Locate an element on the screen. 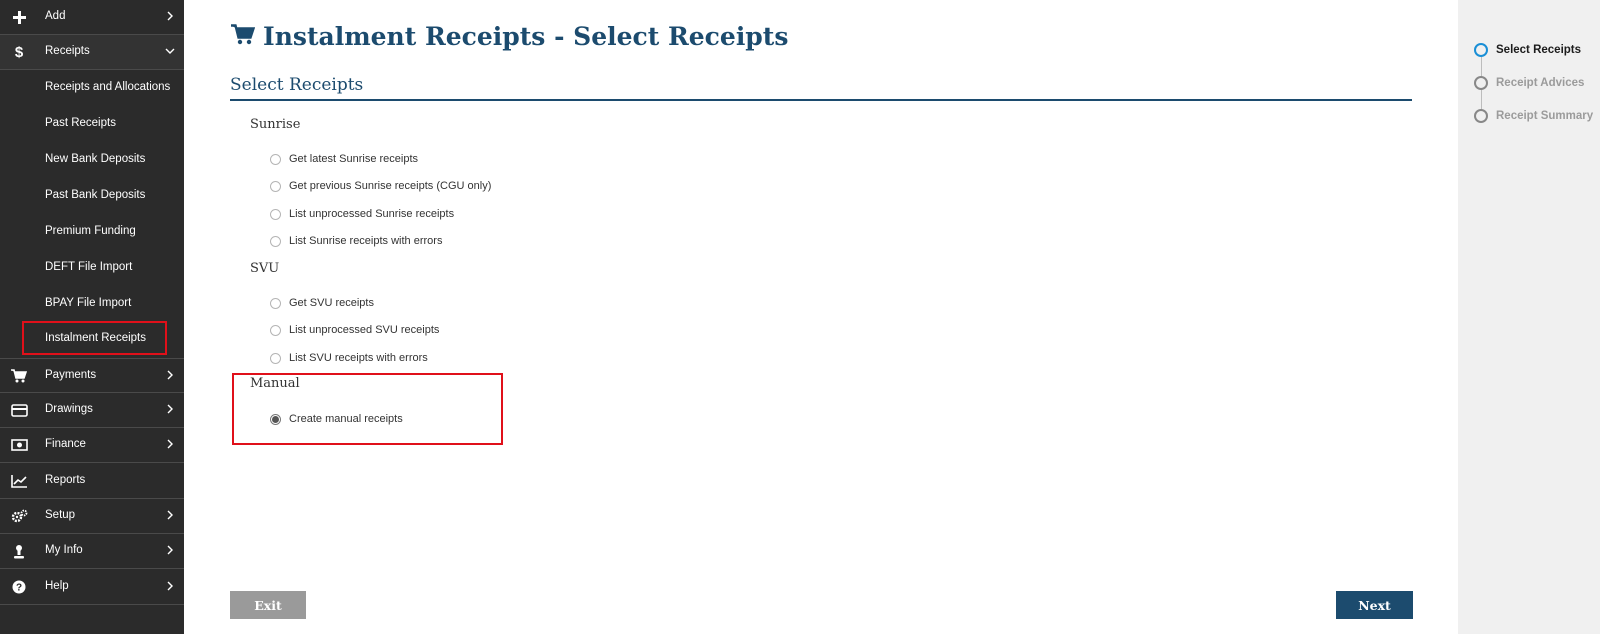 Image resolution: width=1600 pixels, height=634 pixels. radio-label: Get latest Sunrise receipts is located at coordinates (354, 159).